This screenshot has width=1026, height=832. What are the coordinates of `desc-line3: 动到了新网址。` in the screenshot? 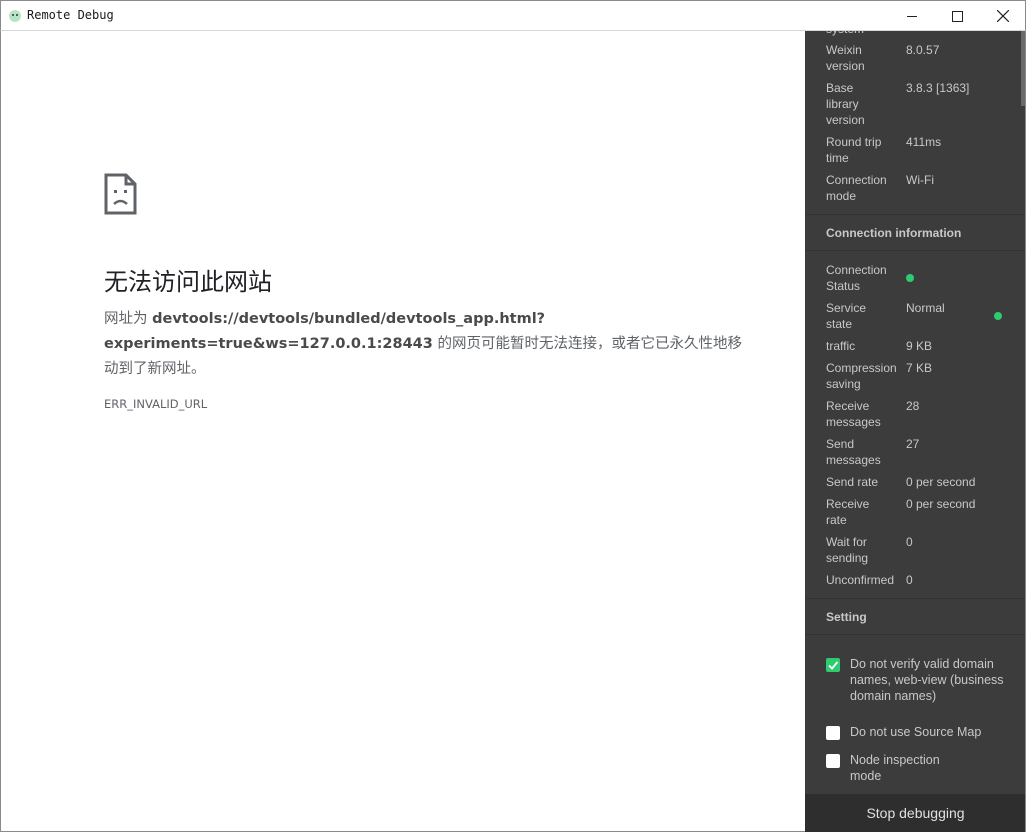 It's located at (155, 369).